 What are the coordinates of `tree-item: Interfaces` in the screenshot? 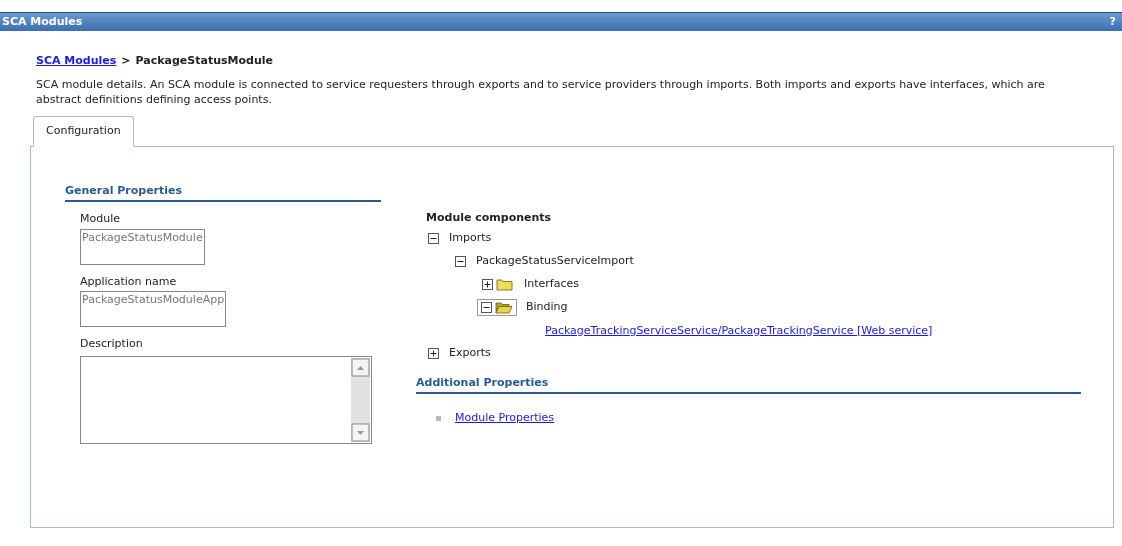 It's located at (551, 284).